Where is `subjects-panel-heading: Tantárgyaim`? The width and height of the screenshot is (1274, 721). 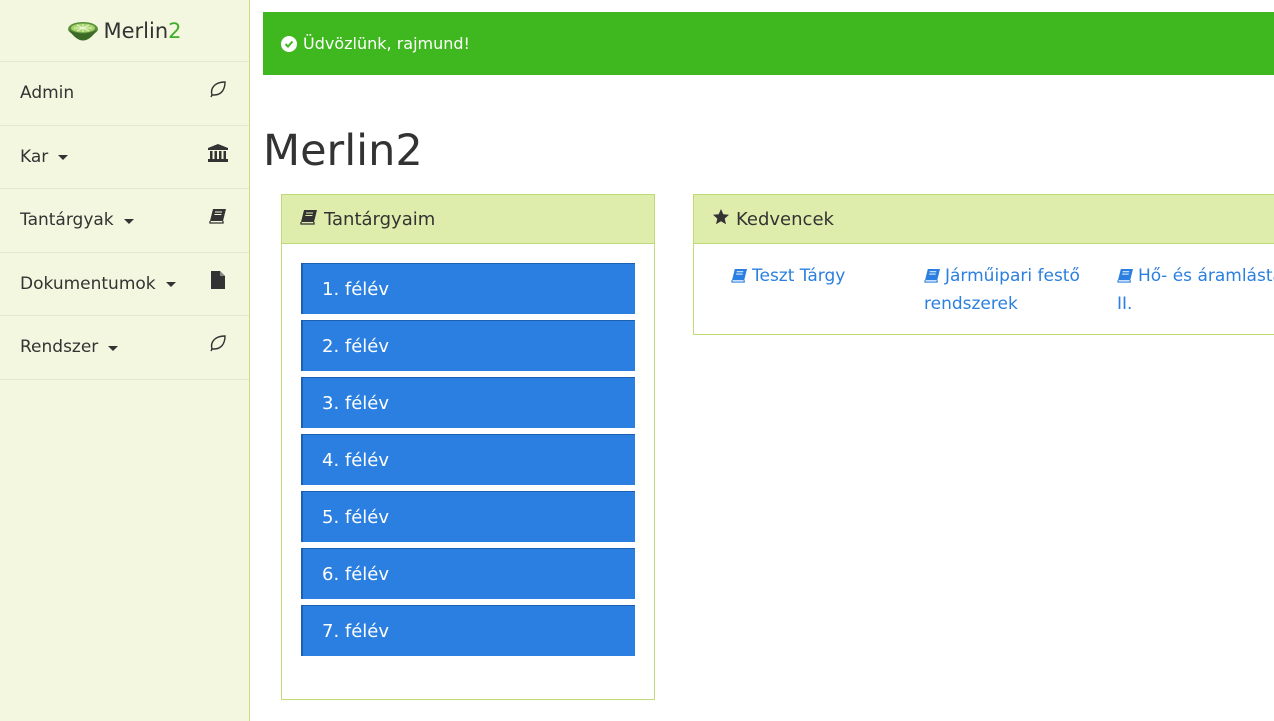
subjects-panel-heading: Tantárgyaim is located at coordinates (468, 219).